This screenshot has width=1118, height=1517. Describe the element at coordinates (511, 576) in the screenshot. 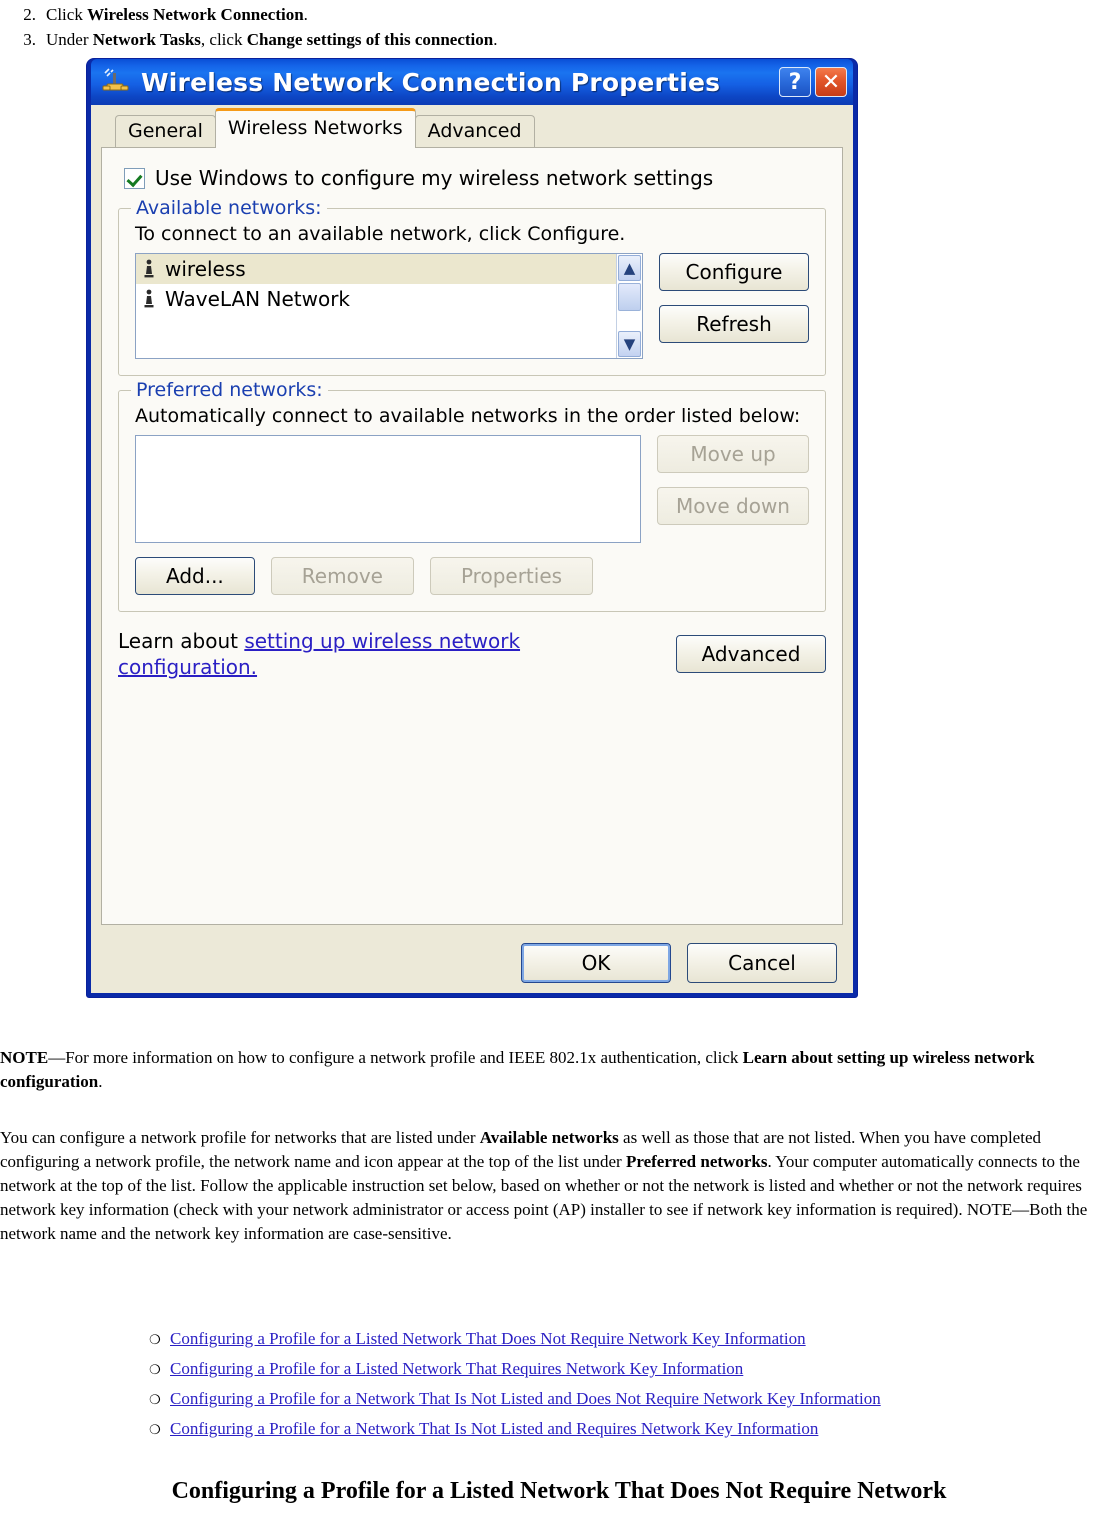

I see `properties-button: Properties` at that location.